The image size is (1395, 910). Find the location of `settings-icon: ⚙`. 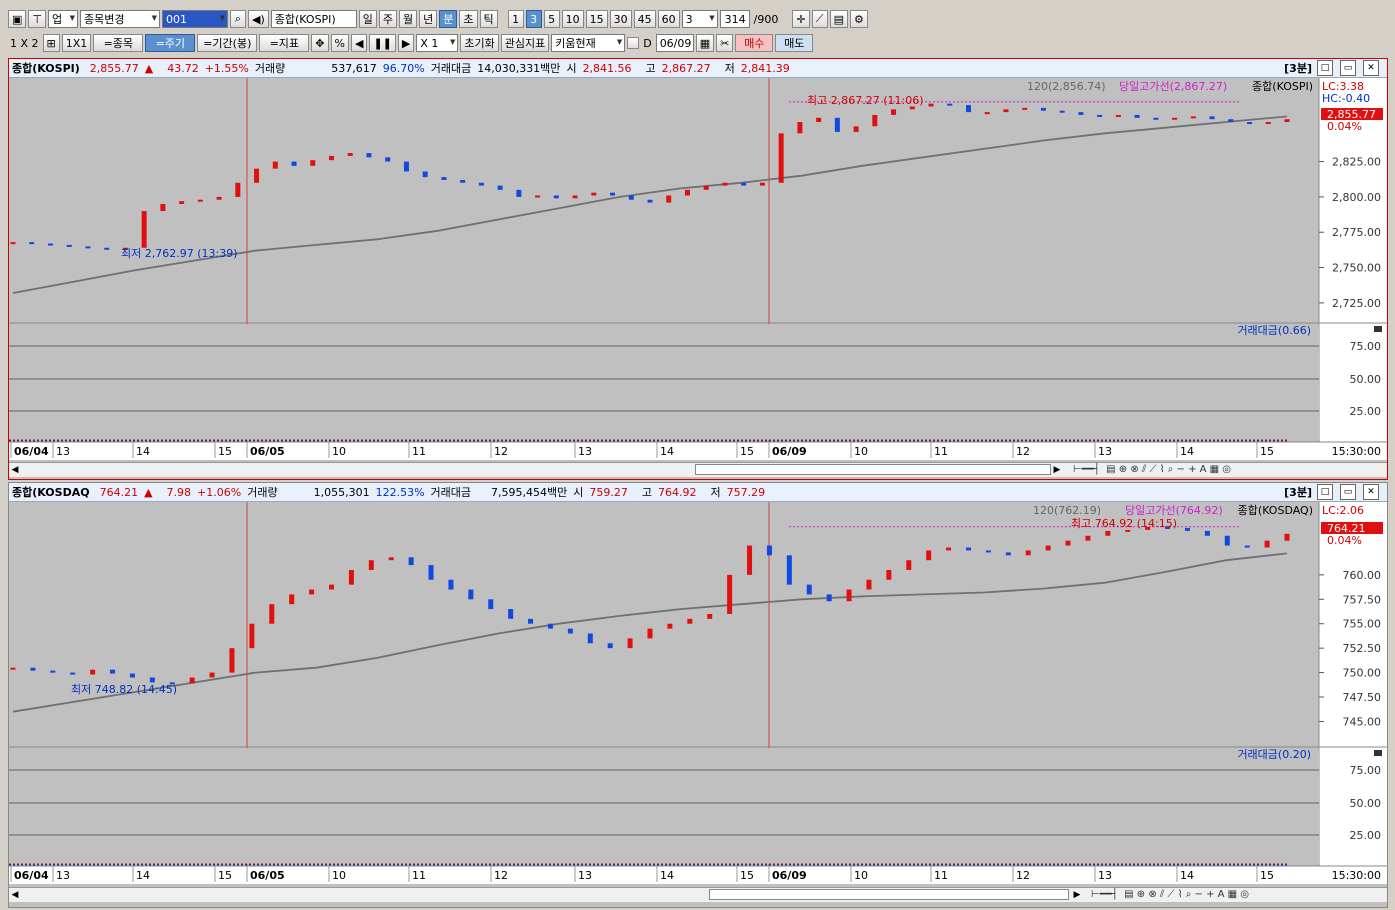

settings-icon: ⚙ is located at coordinates (858, 19).